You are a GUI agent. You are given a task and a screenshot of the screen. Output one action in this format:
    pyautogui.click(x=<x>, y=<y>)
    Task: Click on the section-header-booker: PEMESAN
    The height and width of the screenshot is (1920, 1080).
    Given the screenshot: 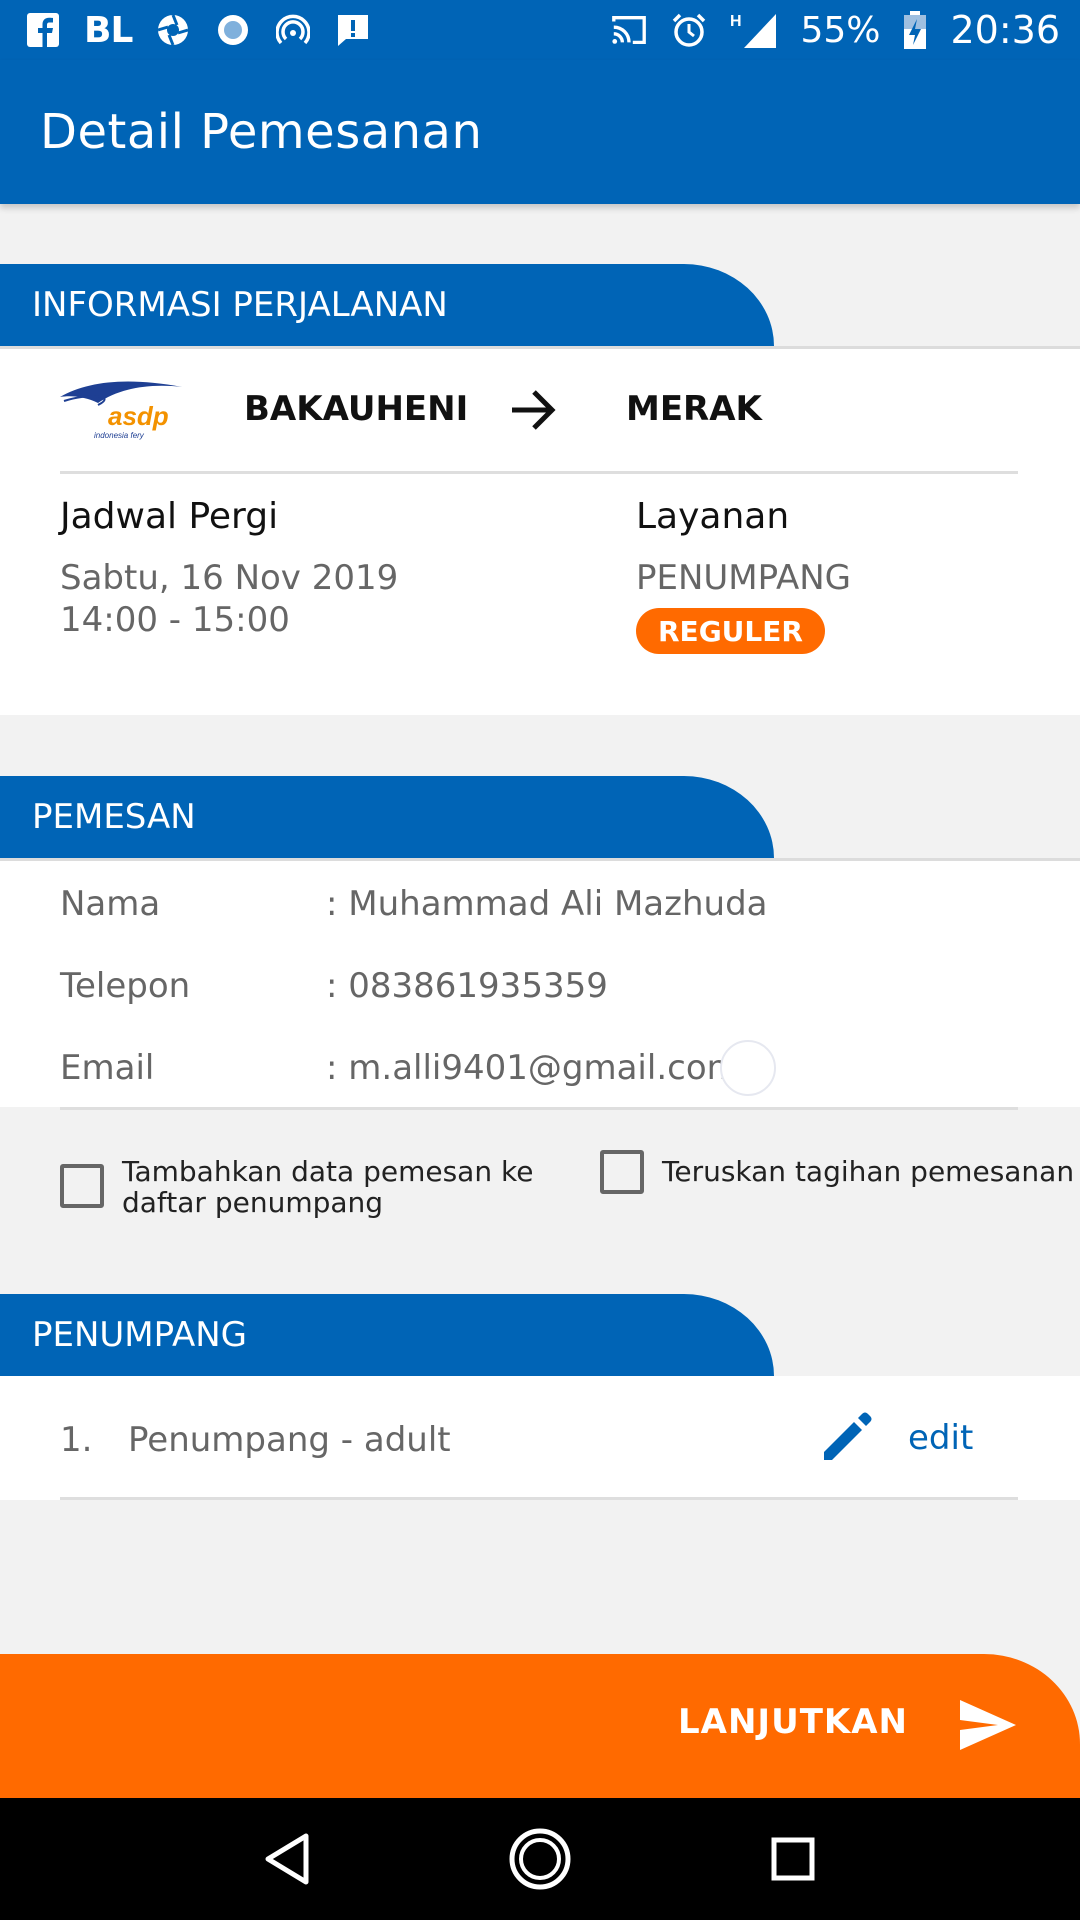 What is the action you would take?
    pyautogui.click(x=387, y=817)
    